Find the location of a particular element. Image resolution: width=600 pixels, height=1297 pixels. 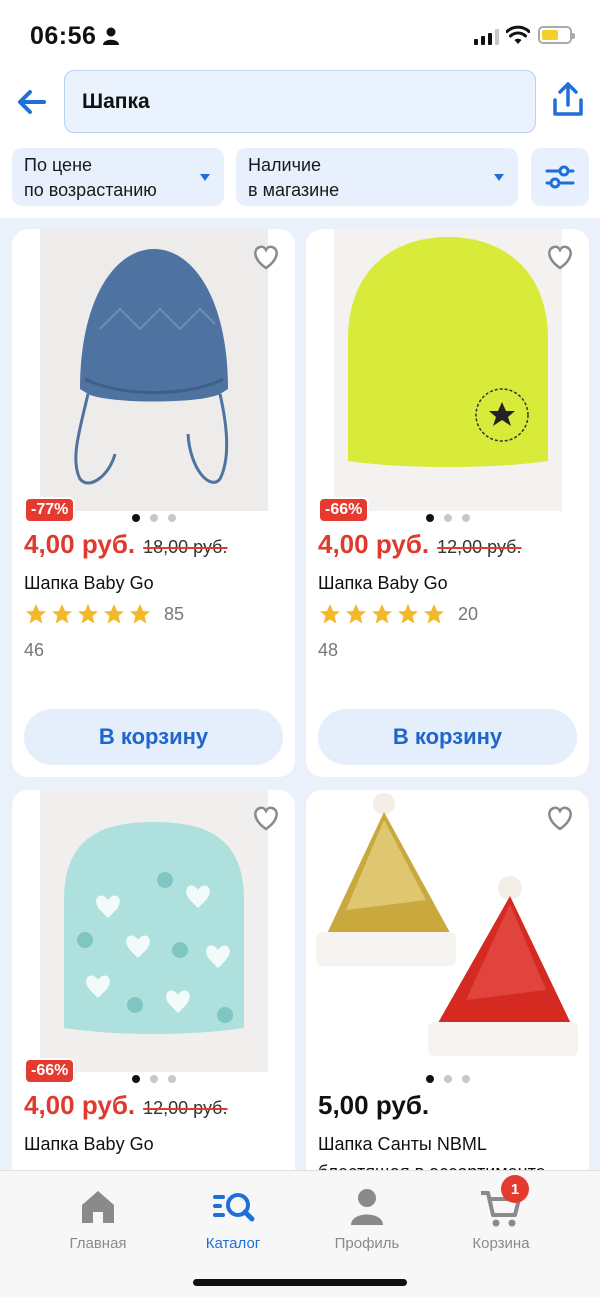

filter-settings-button is located at coordinates (560, 177).